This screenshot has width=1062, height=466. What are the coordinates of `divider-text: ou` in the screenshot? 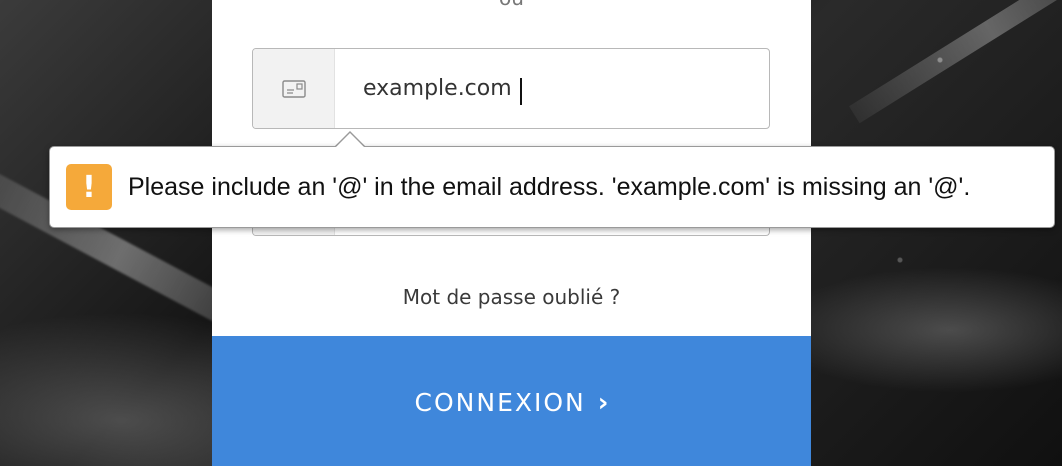 It's located at (511, 5).